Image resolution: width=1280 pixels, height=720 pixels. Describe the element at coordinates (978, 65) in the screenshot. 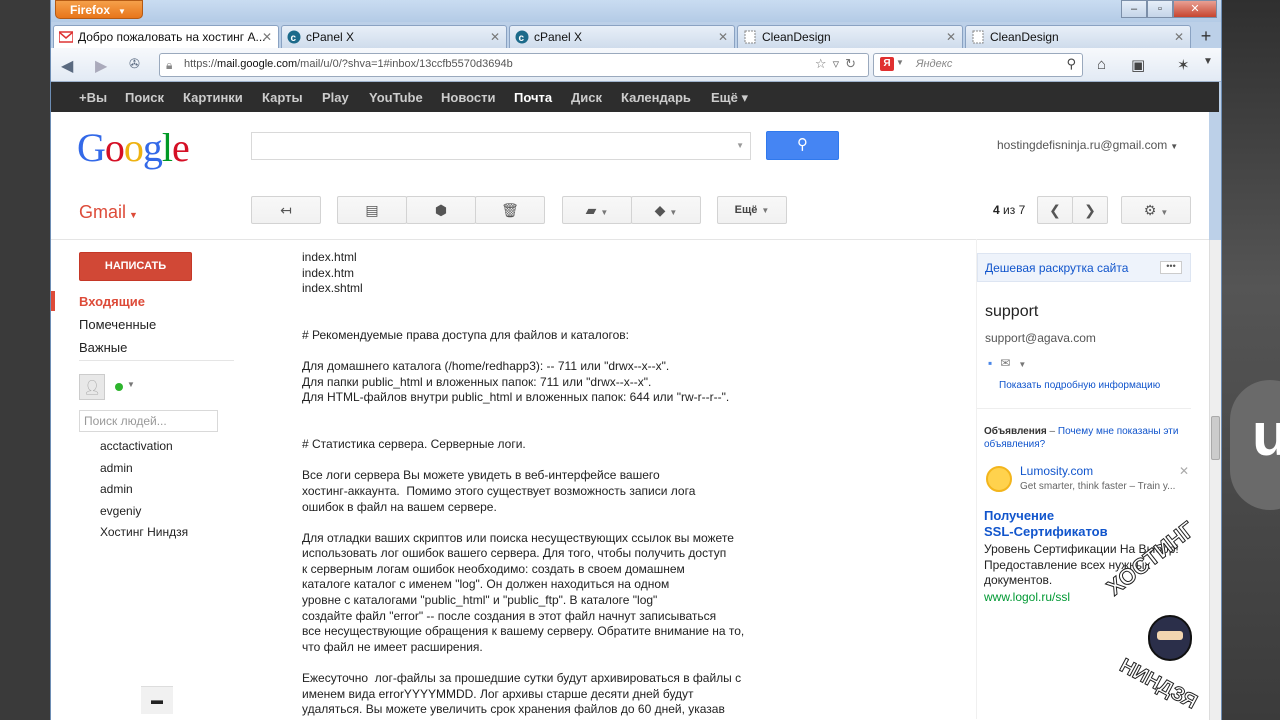

I see `search-input: Я ▼ Яндекс ⚲` at that location.